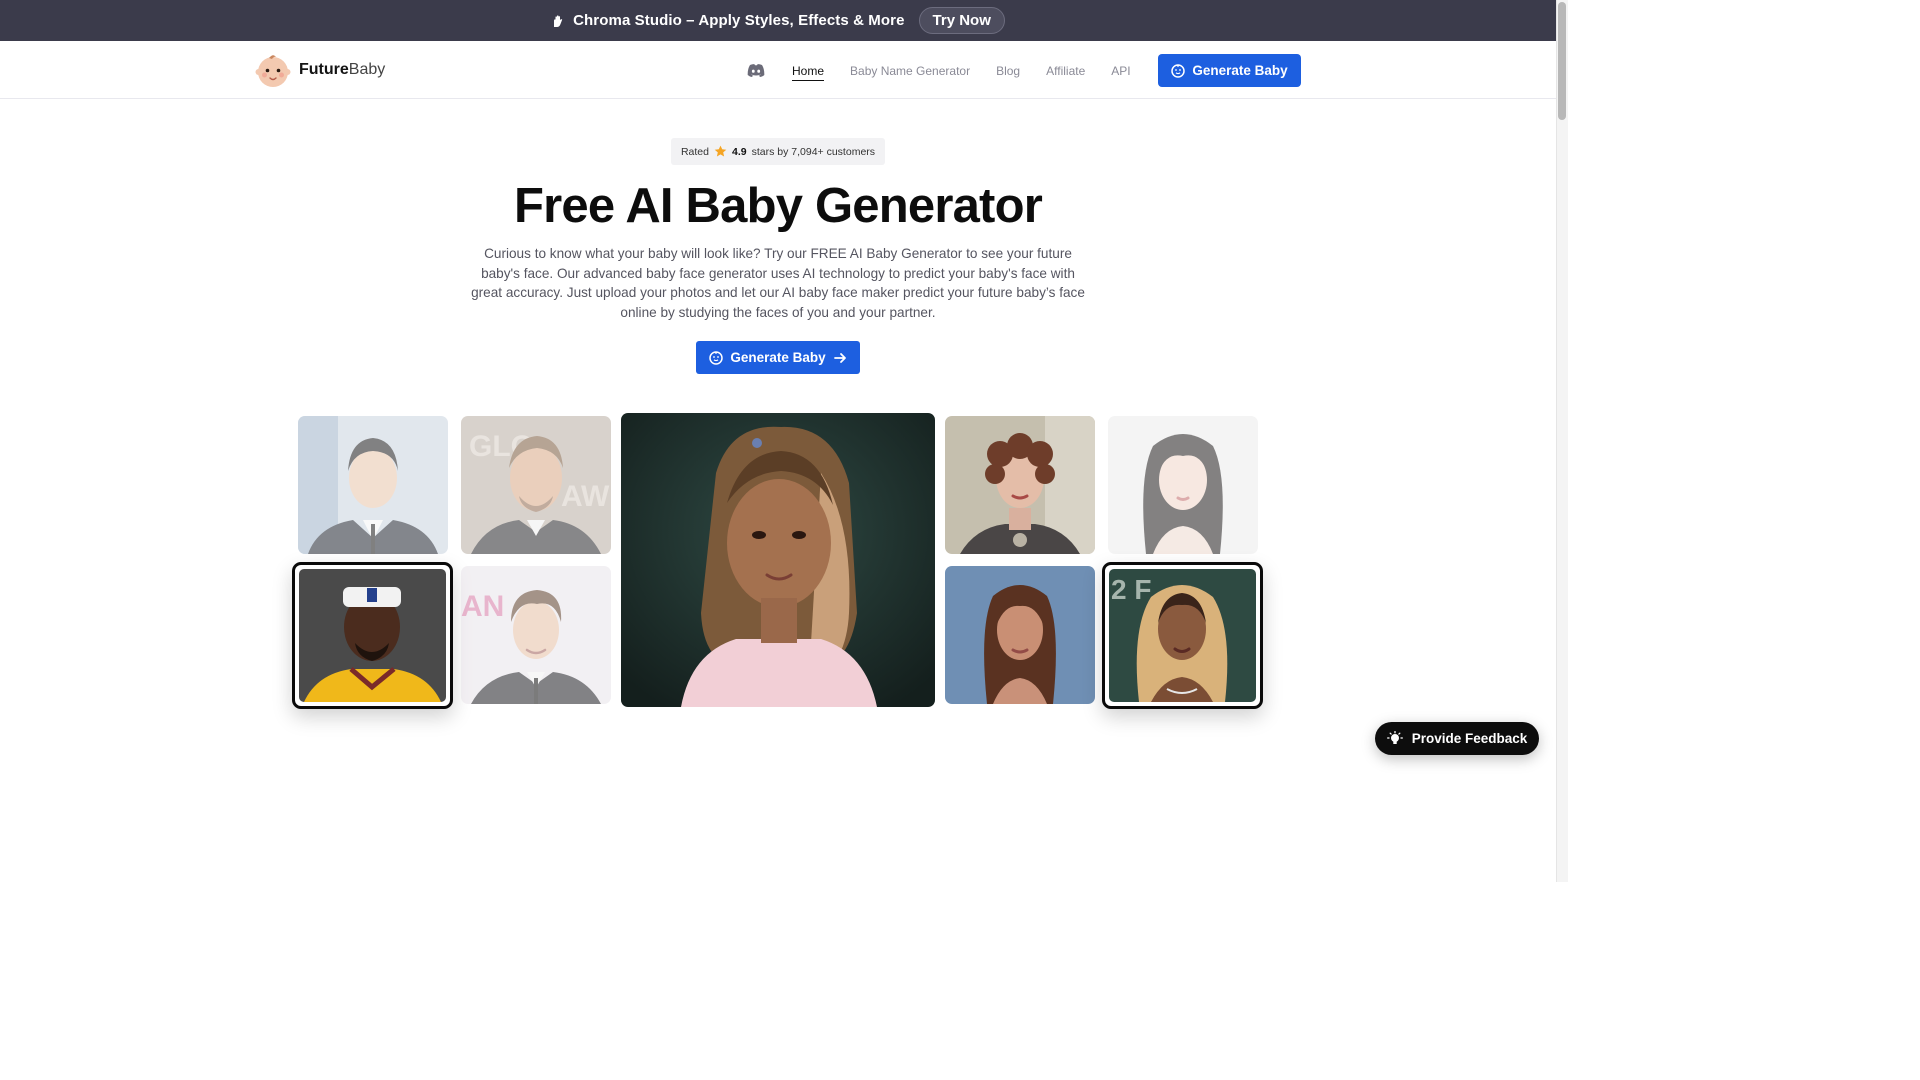 Image resolution: width=1920 pixels, height=1080 pixels. I want to click on selected-parent-photo: 2 F, so click(1182, 635).